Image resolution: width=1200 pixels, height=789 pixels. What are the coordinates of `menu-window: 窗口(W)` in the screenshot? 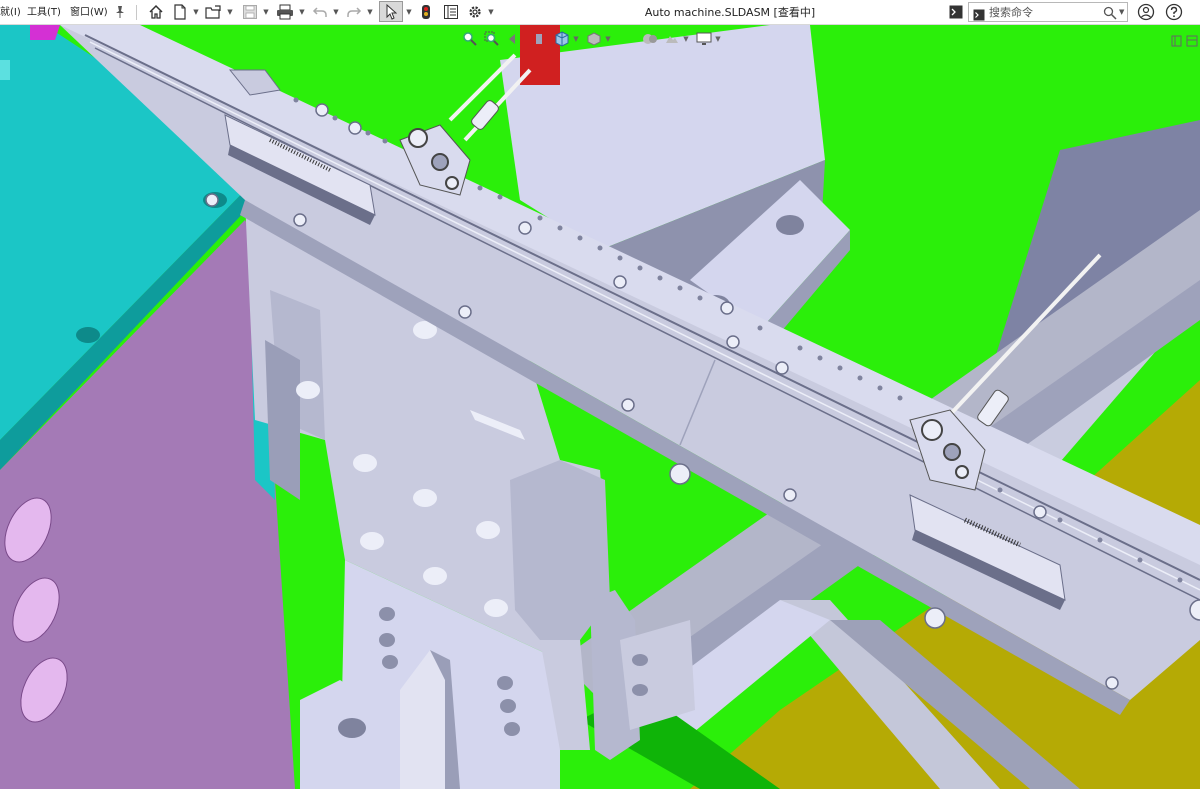 It's located at (89, 12).